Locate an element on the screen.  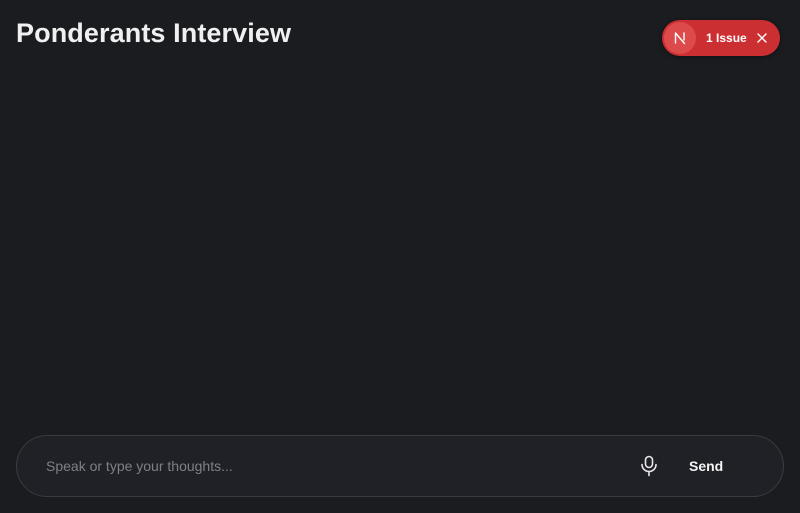
issue-count-label: 1 Issue is located at coordinates (726, 38).